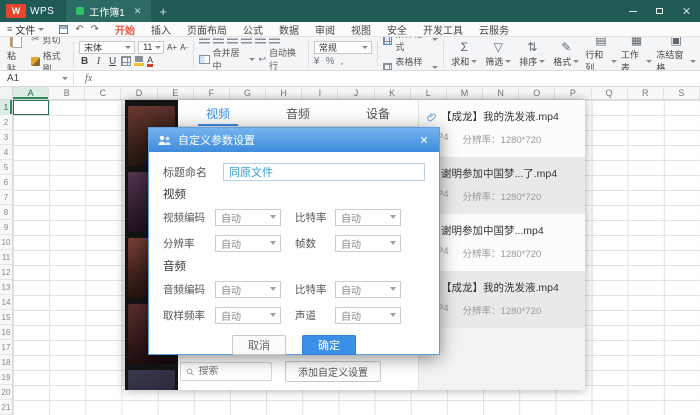  I want to click on valign-middle-icon, so click(219, 40).